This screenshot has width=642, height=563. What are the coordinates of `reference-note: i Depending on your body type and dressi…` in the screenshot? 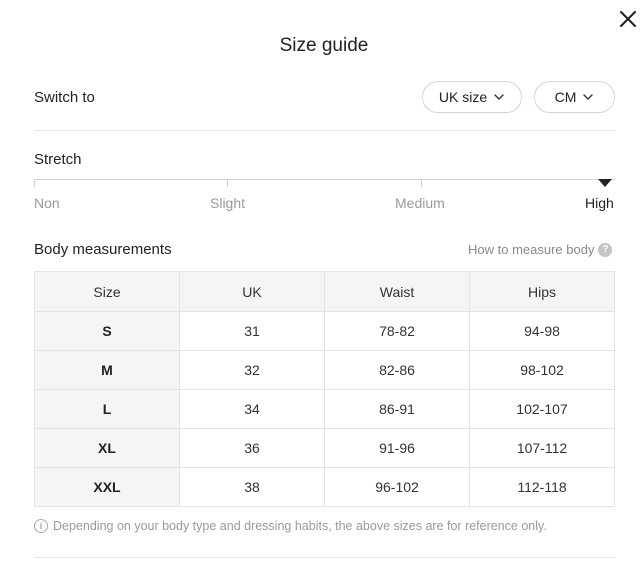 It's located at (290, 526).